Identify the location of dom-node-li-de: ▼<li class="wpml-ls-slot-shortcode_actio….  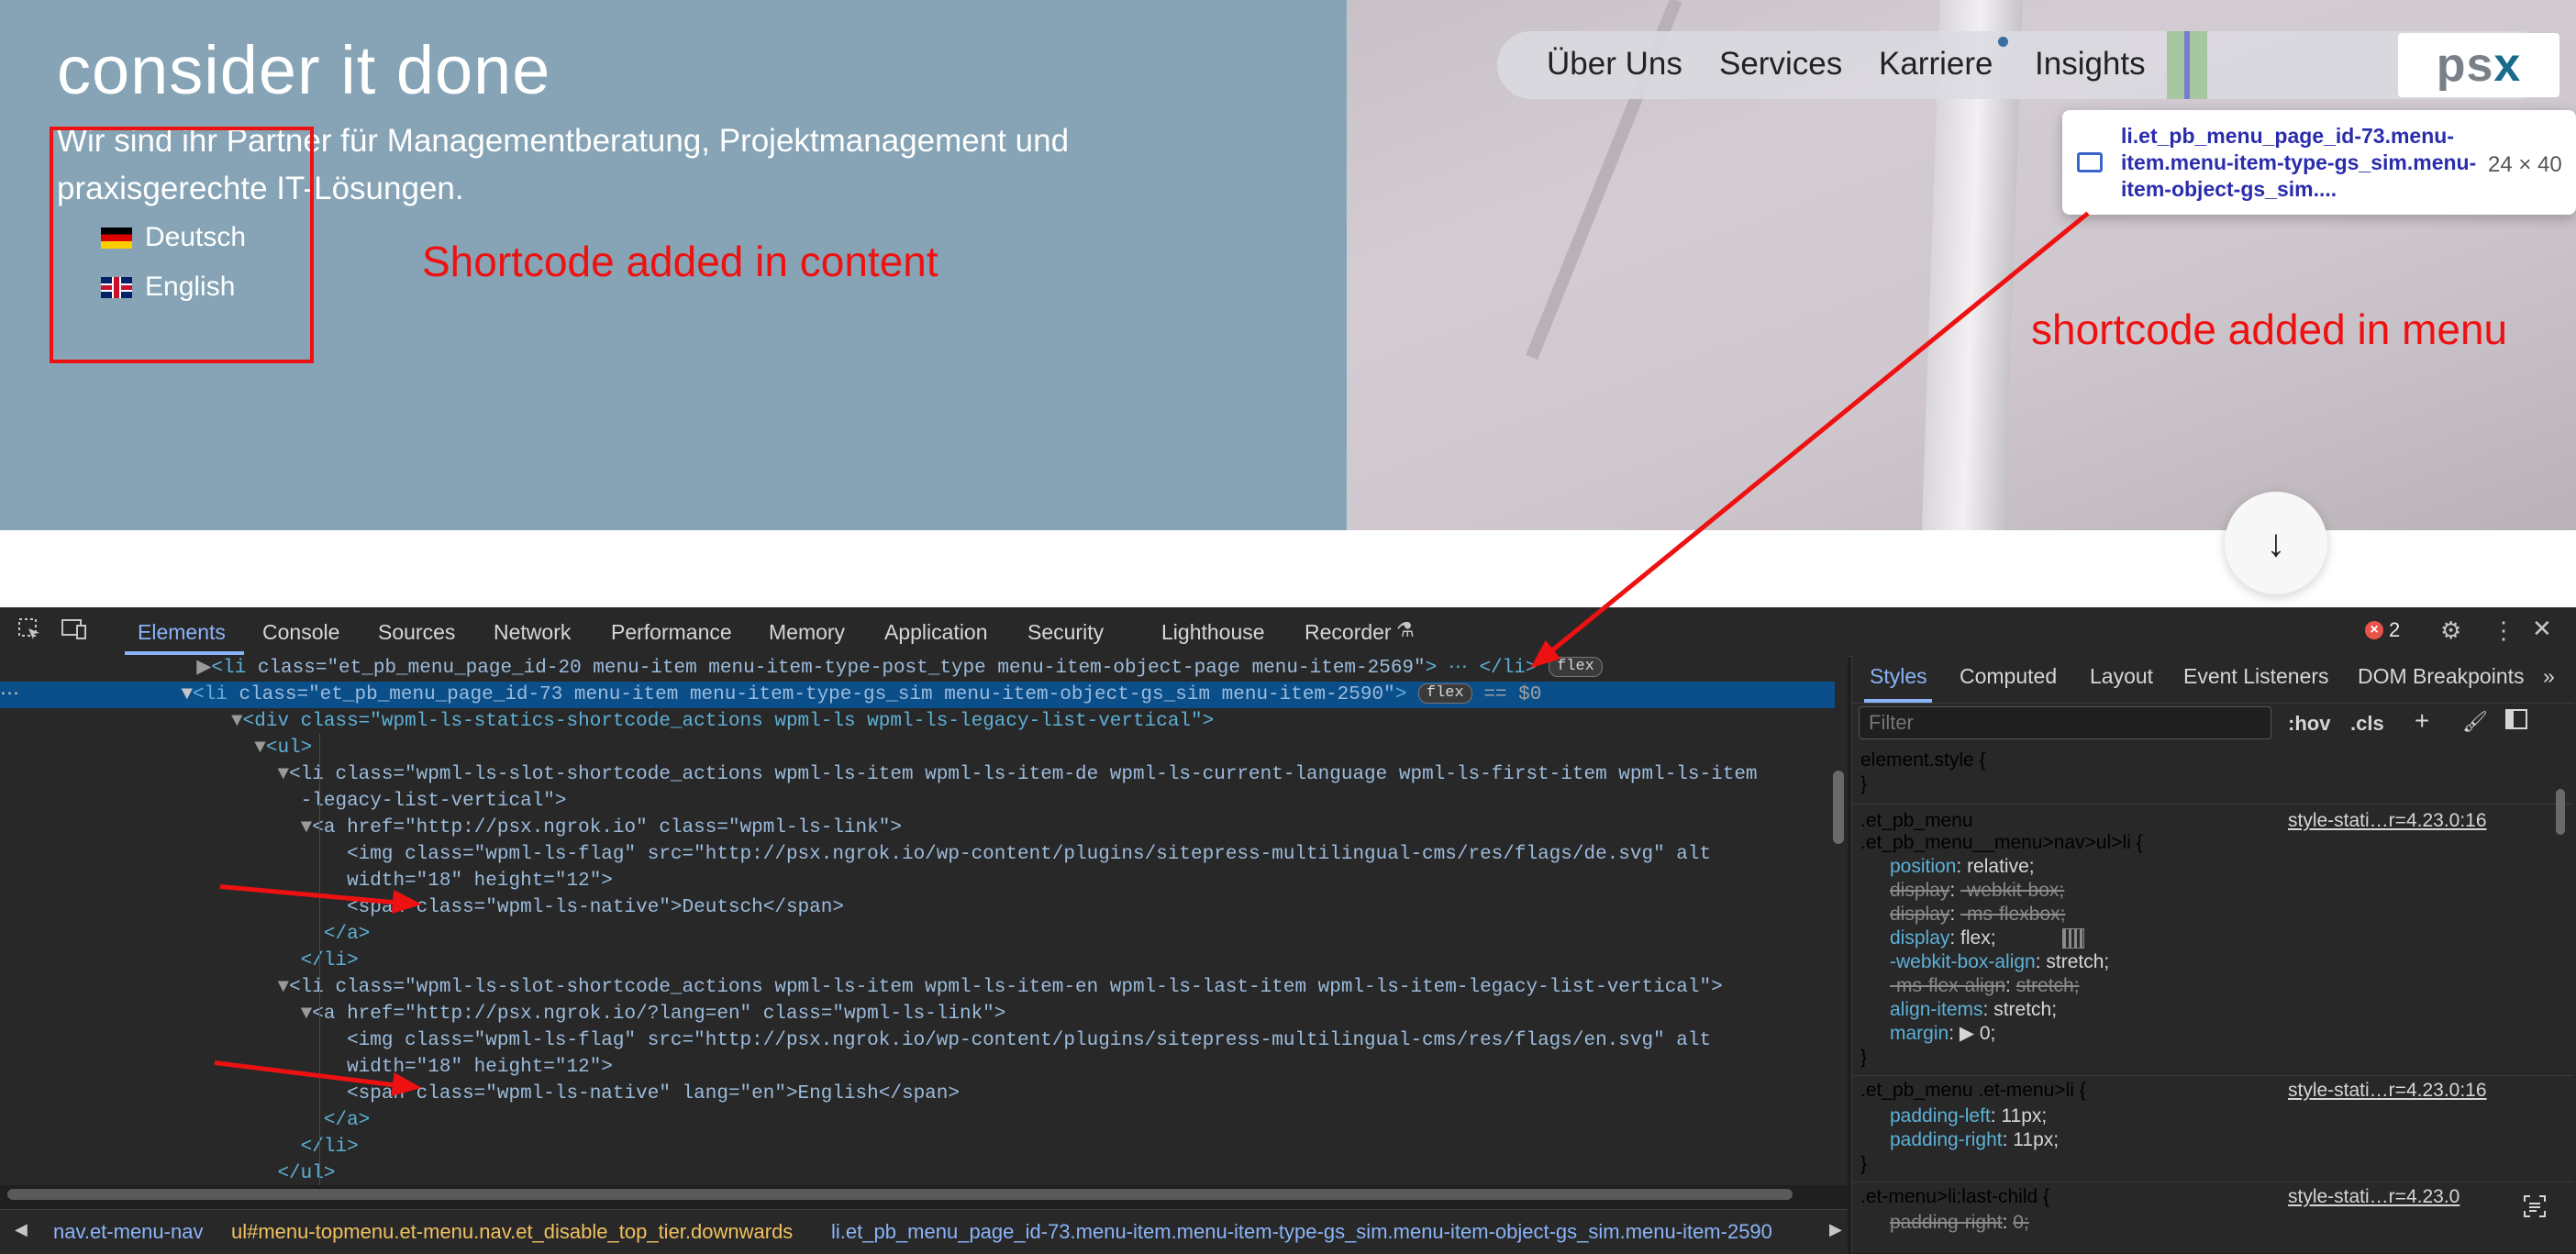
(917, 774).